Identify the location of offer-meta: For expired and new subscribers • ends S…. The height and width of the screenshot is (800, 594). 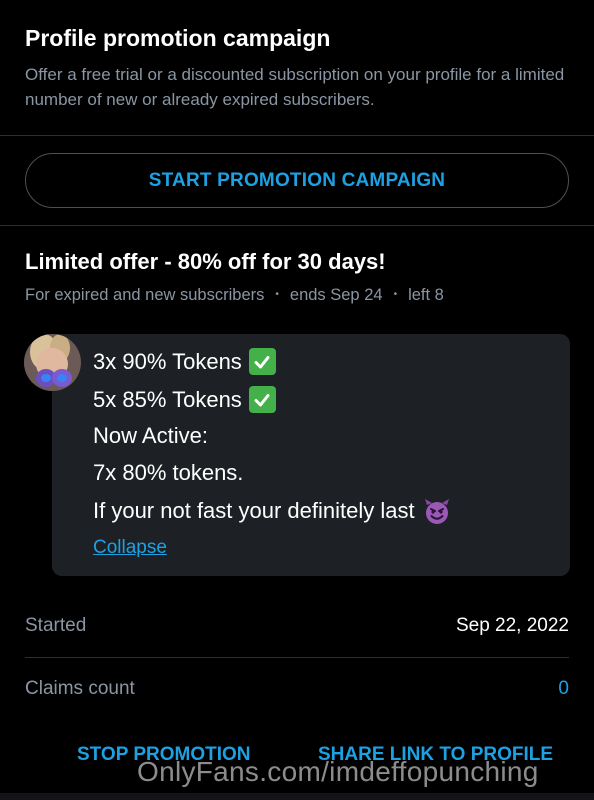
(234, 295).